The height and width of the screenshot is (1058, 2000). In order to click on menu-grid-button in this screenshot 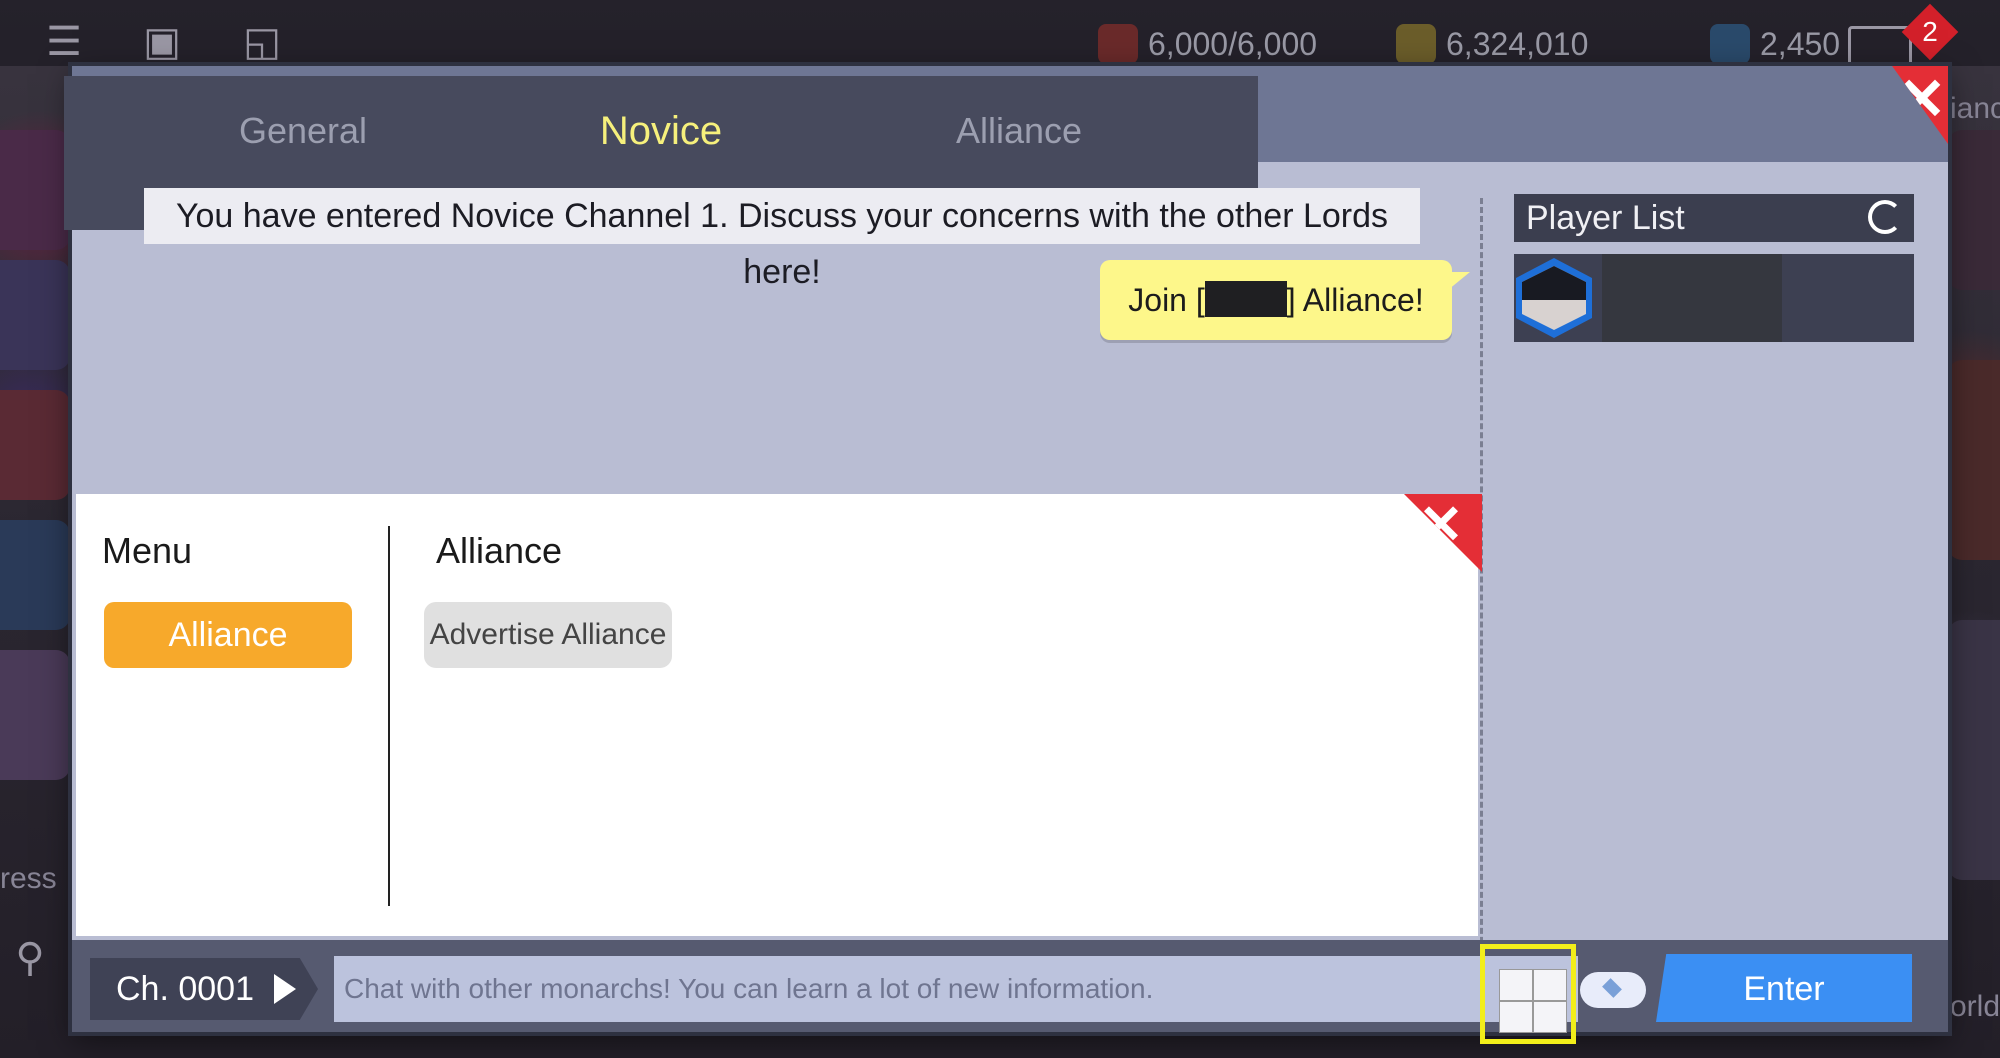, I will do `click(1528, 994)`.